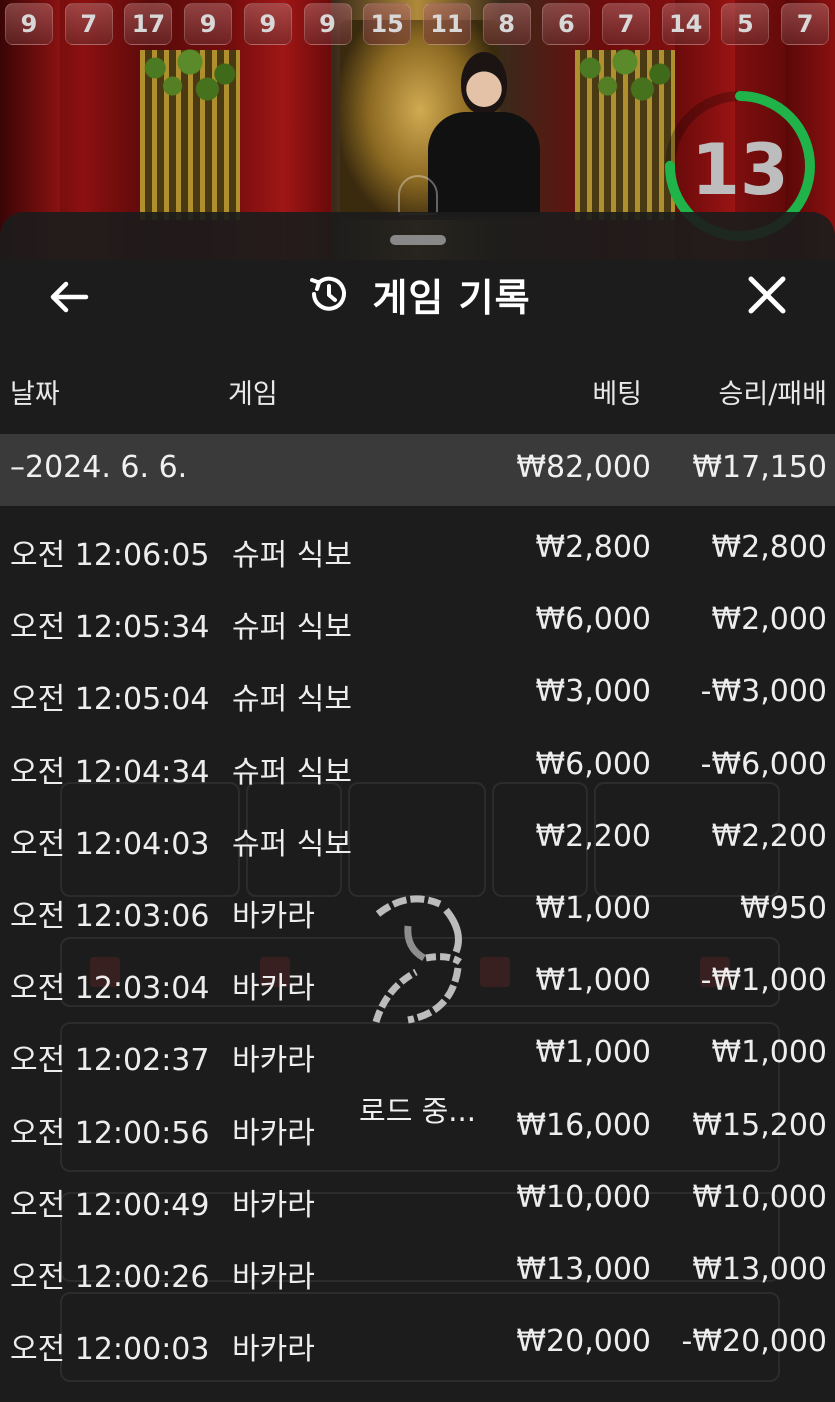 This screenshot has width=835, height=1402. I want to click on group-date: –2024. 6. 6., so click(99, 467).